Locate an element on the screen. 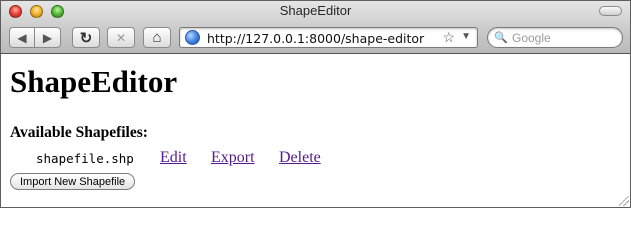  toolbar-toggle-button is located at coordinates (610, 11).